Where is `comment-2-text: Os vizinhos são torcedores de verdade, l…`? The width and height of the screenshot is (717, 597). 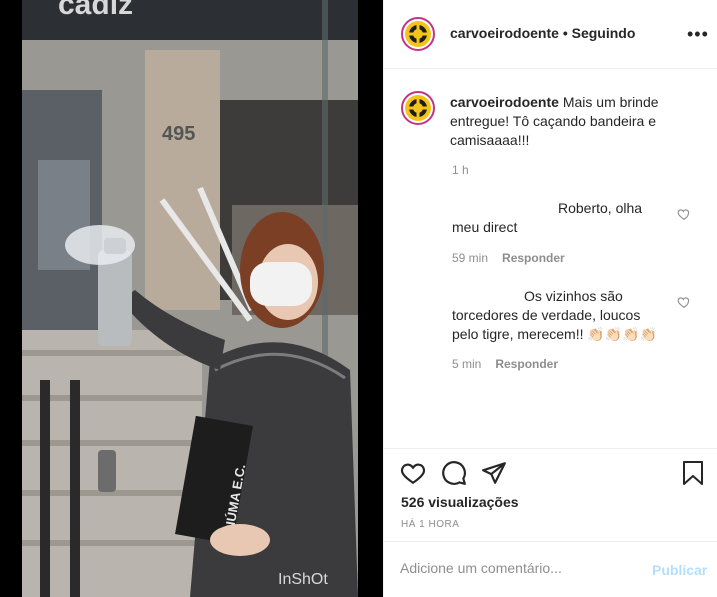 comment-2-text: Os vizinhos são torcedores de verdade, l… is located at coordinates (555, 315).